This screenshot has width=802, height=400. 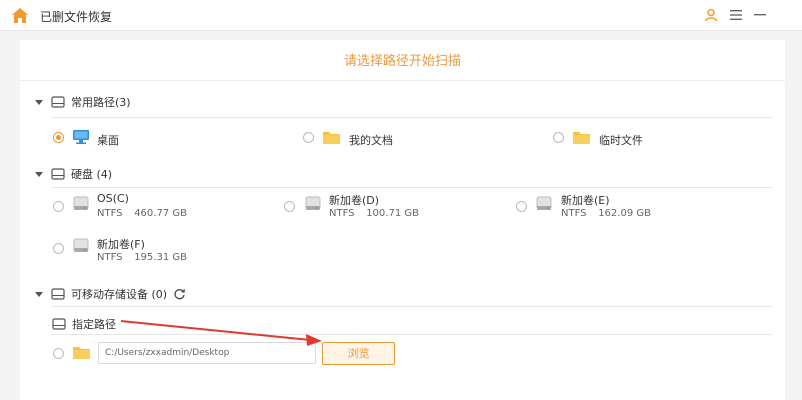 What do you see at coordinates (207, 353) in the screenshot?
I see `custom-path-input: C:/Users/zxxadmin/Desktop` at bounding box center [207, 353].